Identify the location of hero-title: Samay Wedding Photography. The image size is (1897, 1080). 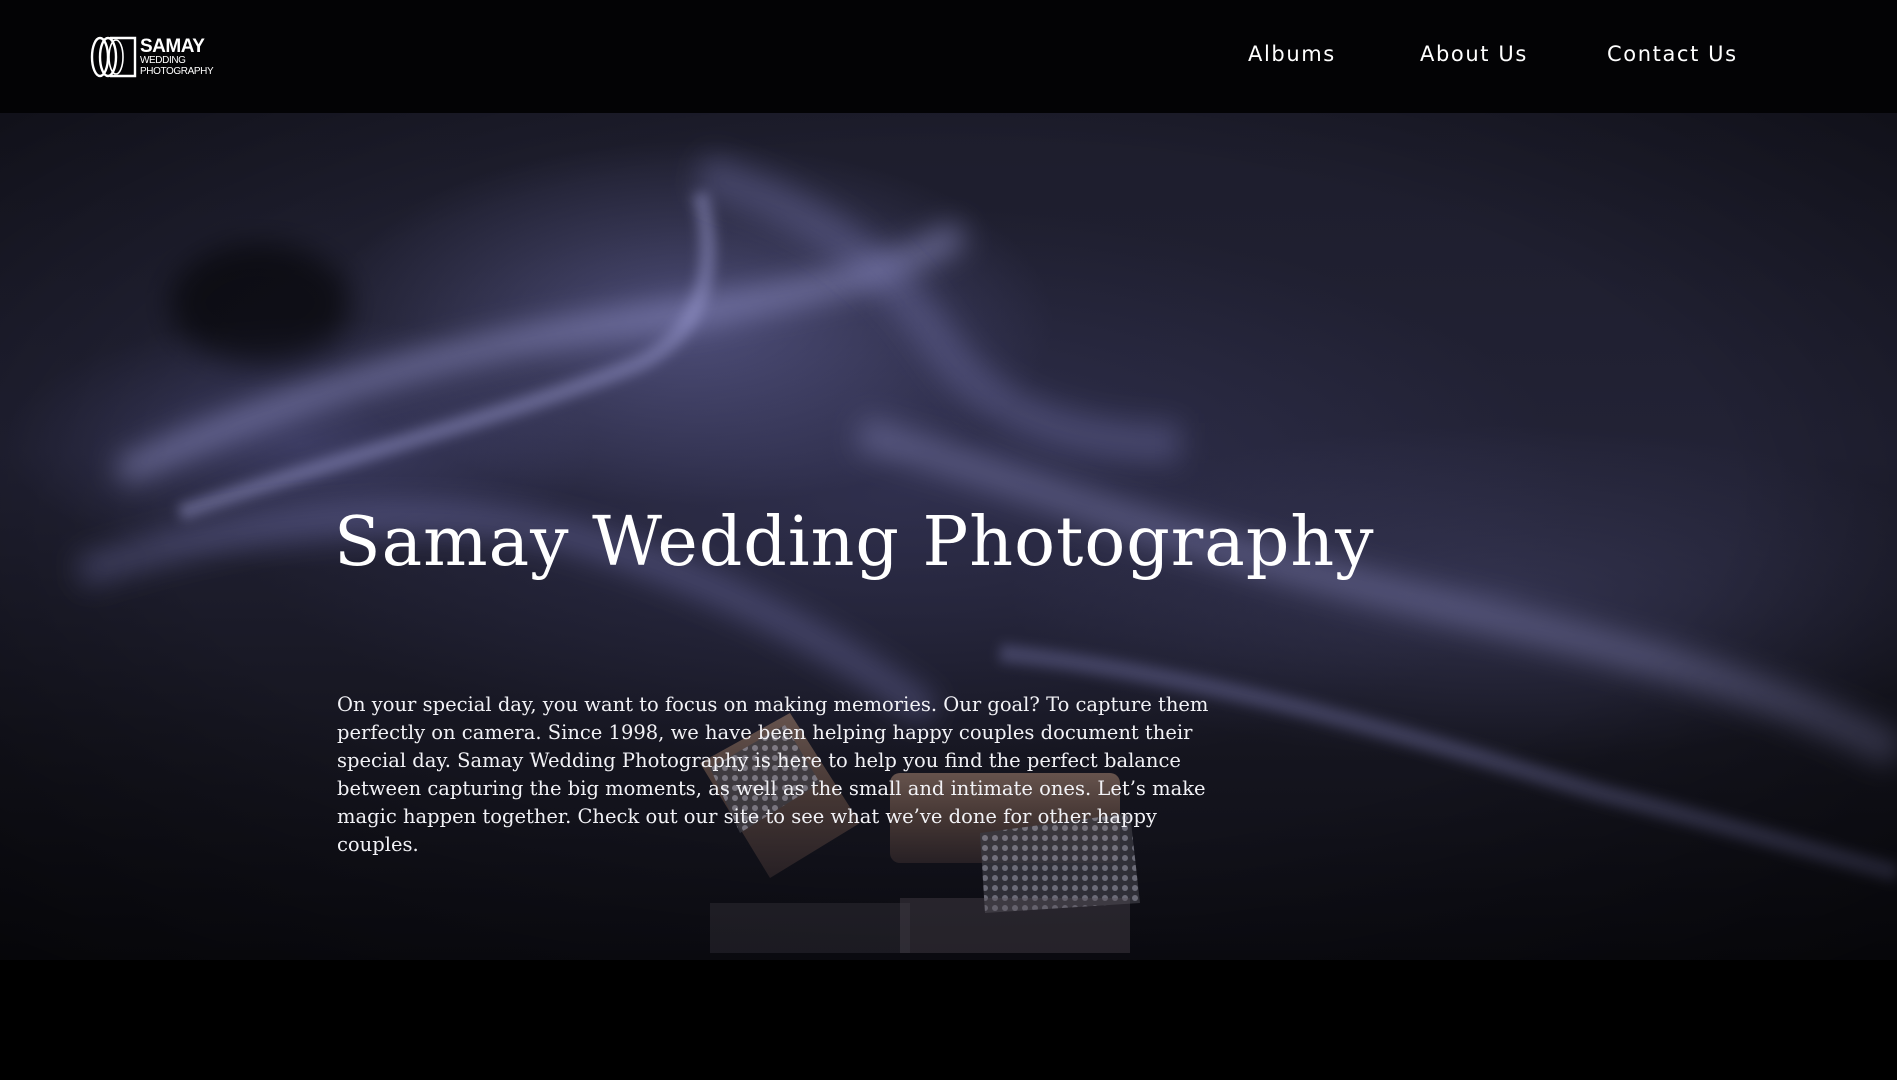
(854, 542).